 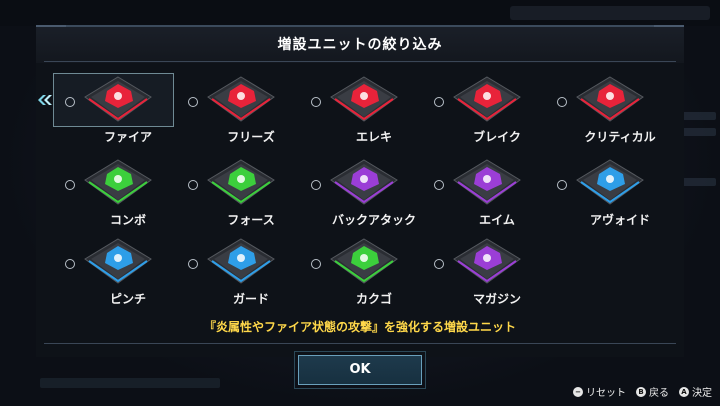 What do you see at coordinates (702, 393) in the screenshot?
I see `confirm-label: 決定` at bounding box center [702, 393].